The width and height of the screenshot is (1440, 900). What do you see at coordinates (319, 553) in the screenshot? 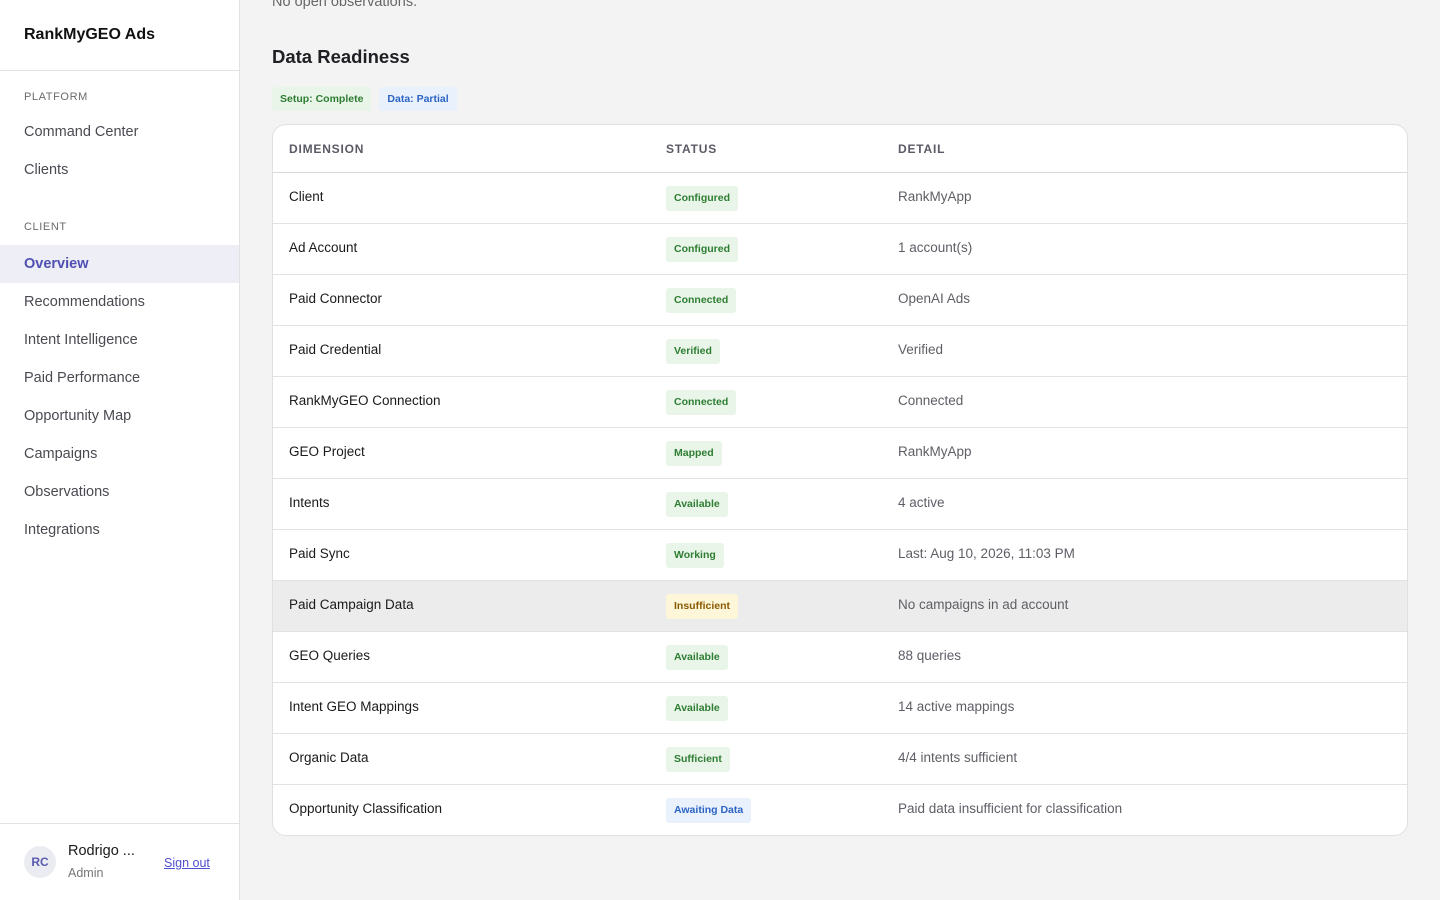
I see `dimension-cell: Paid Sync` at bounding box center [319, 553].